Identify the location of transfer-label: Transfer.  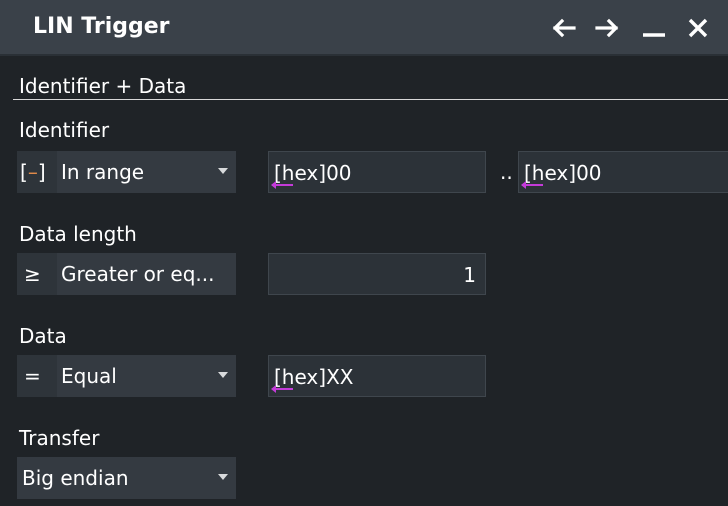
(59, 438).